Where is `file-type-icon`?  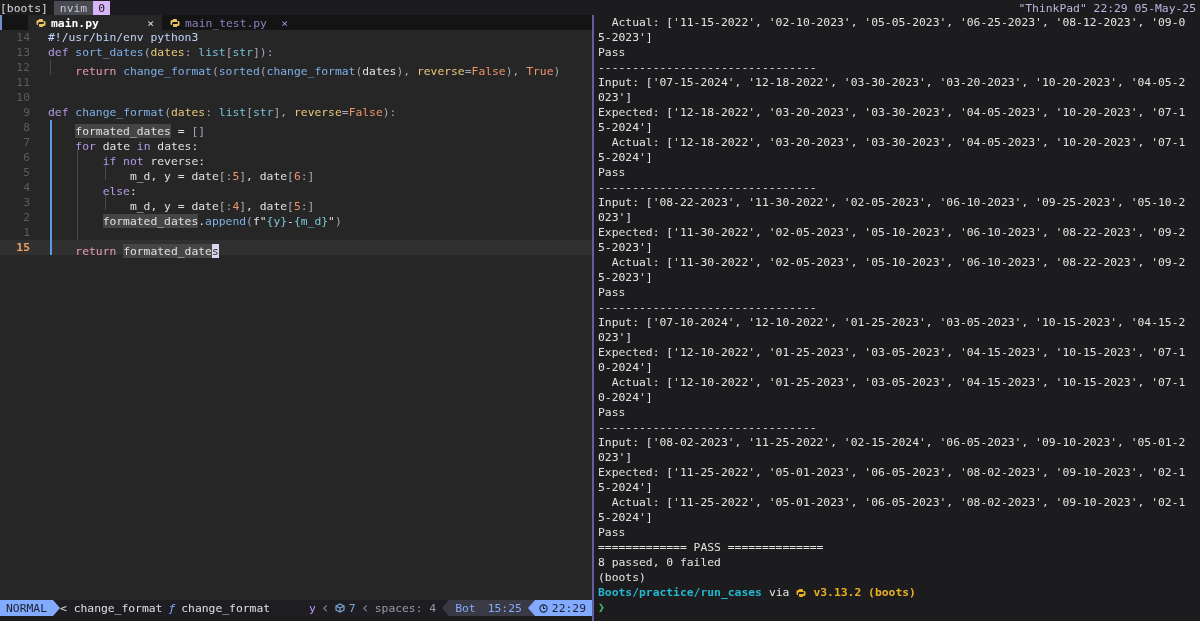 file-type-icon is located at coordinates (41, 22).